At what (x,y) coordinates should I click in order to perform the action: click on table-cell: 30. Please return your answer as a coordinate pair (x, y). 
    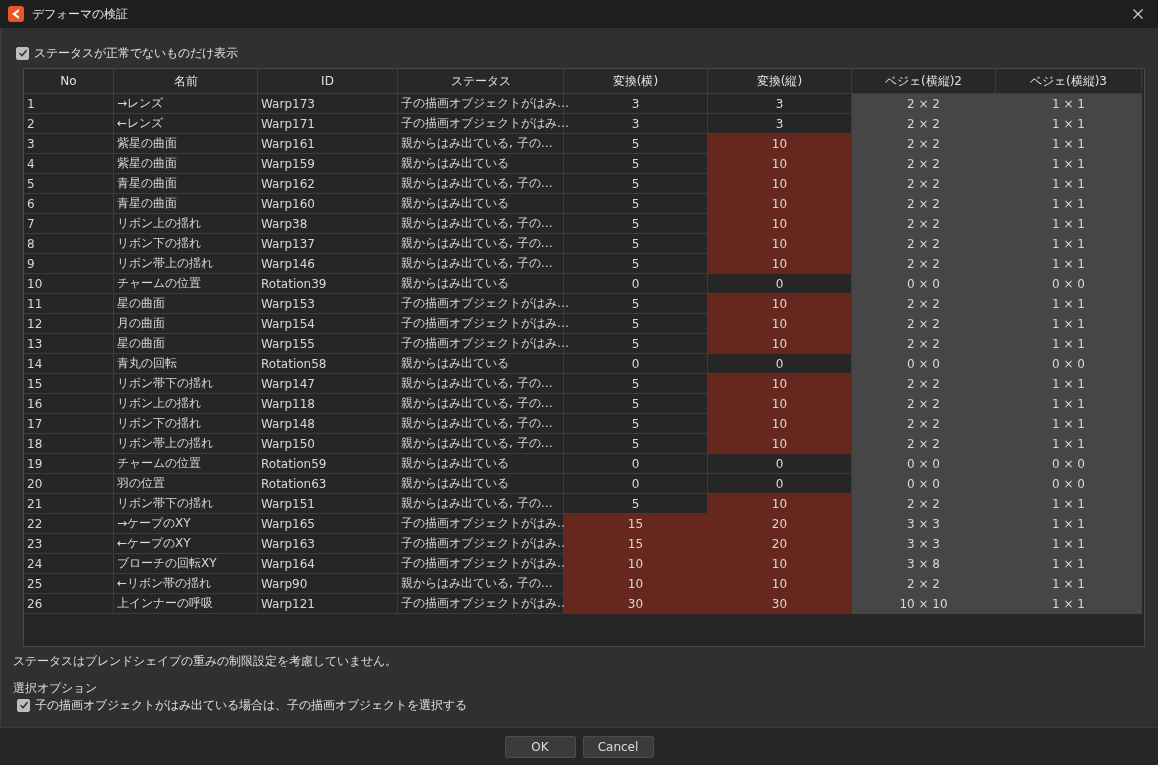
    Looking at the image, I should click on (636, 604).